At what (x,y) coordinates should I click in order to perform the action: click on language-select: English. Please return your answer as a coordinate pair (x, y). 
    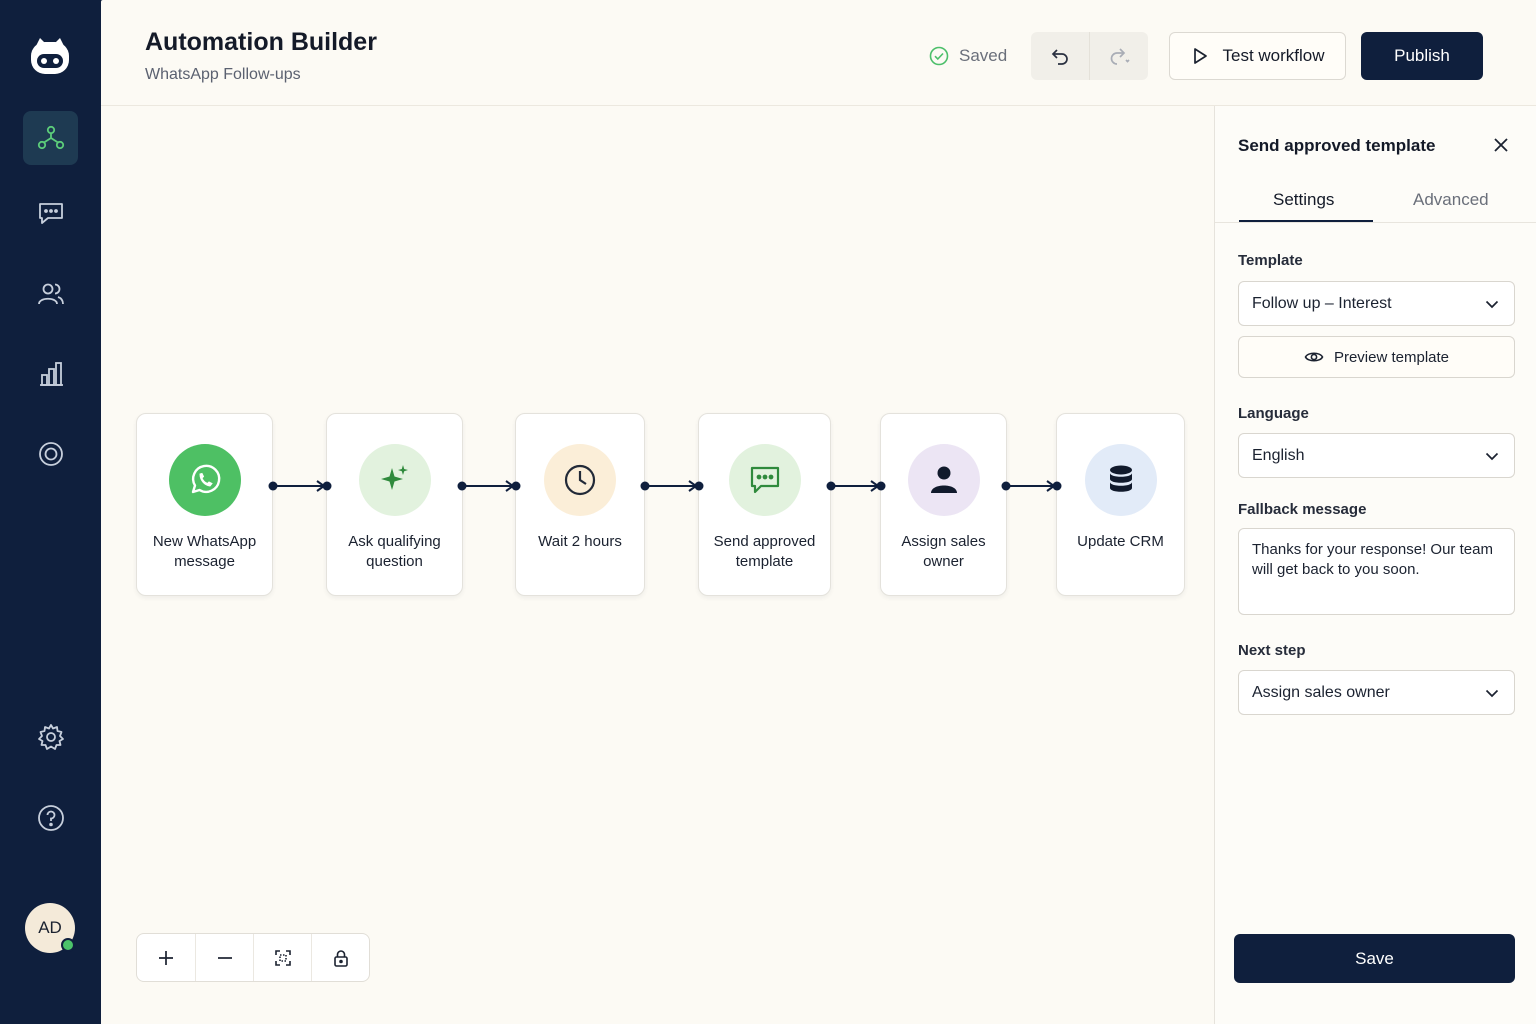
    Looking at the image, I should click on (1376, 455).